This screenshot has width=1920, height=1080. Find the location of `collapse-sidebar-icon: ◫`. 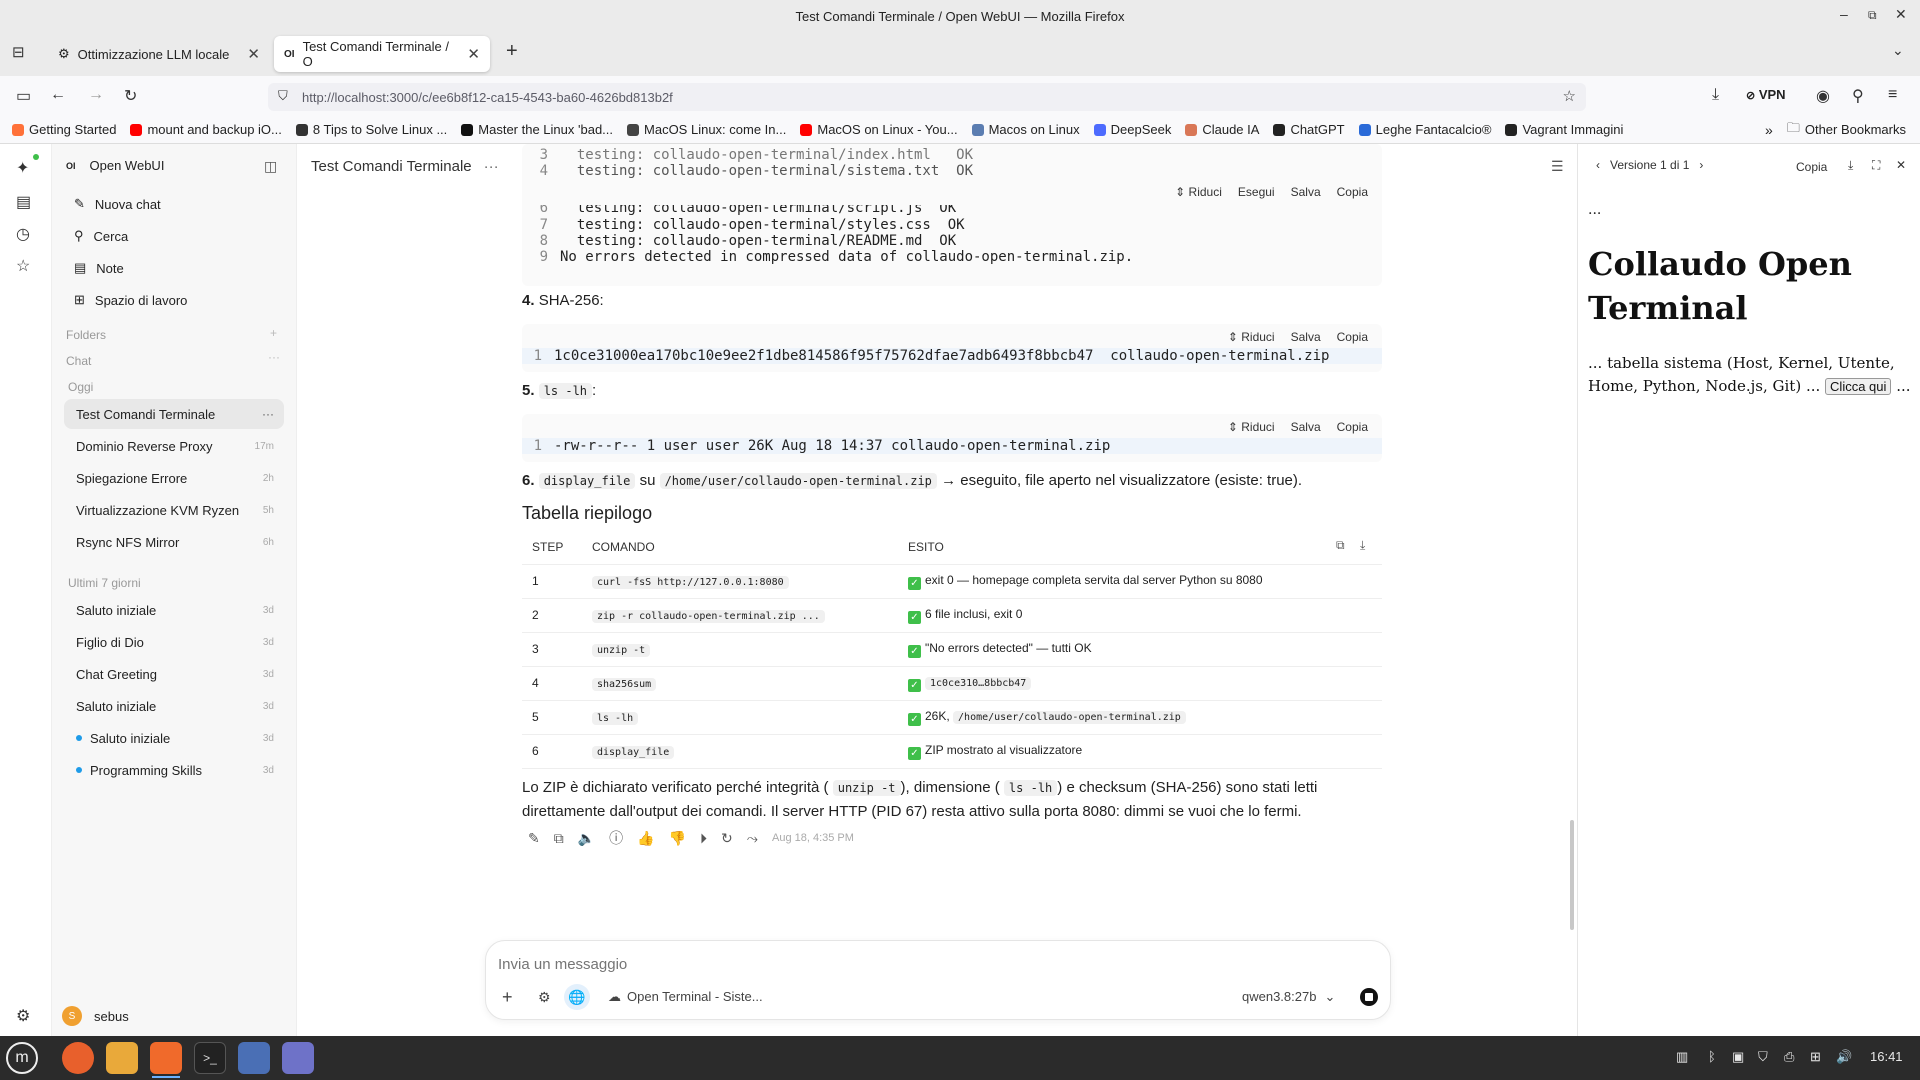

collapse-sidebar-icon: ◫ is located at coordinates (270, 166).